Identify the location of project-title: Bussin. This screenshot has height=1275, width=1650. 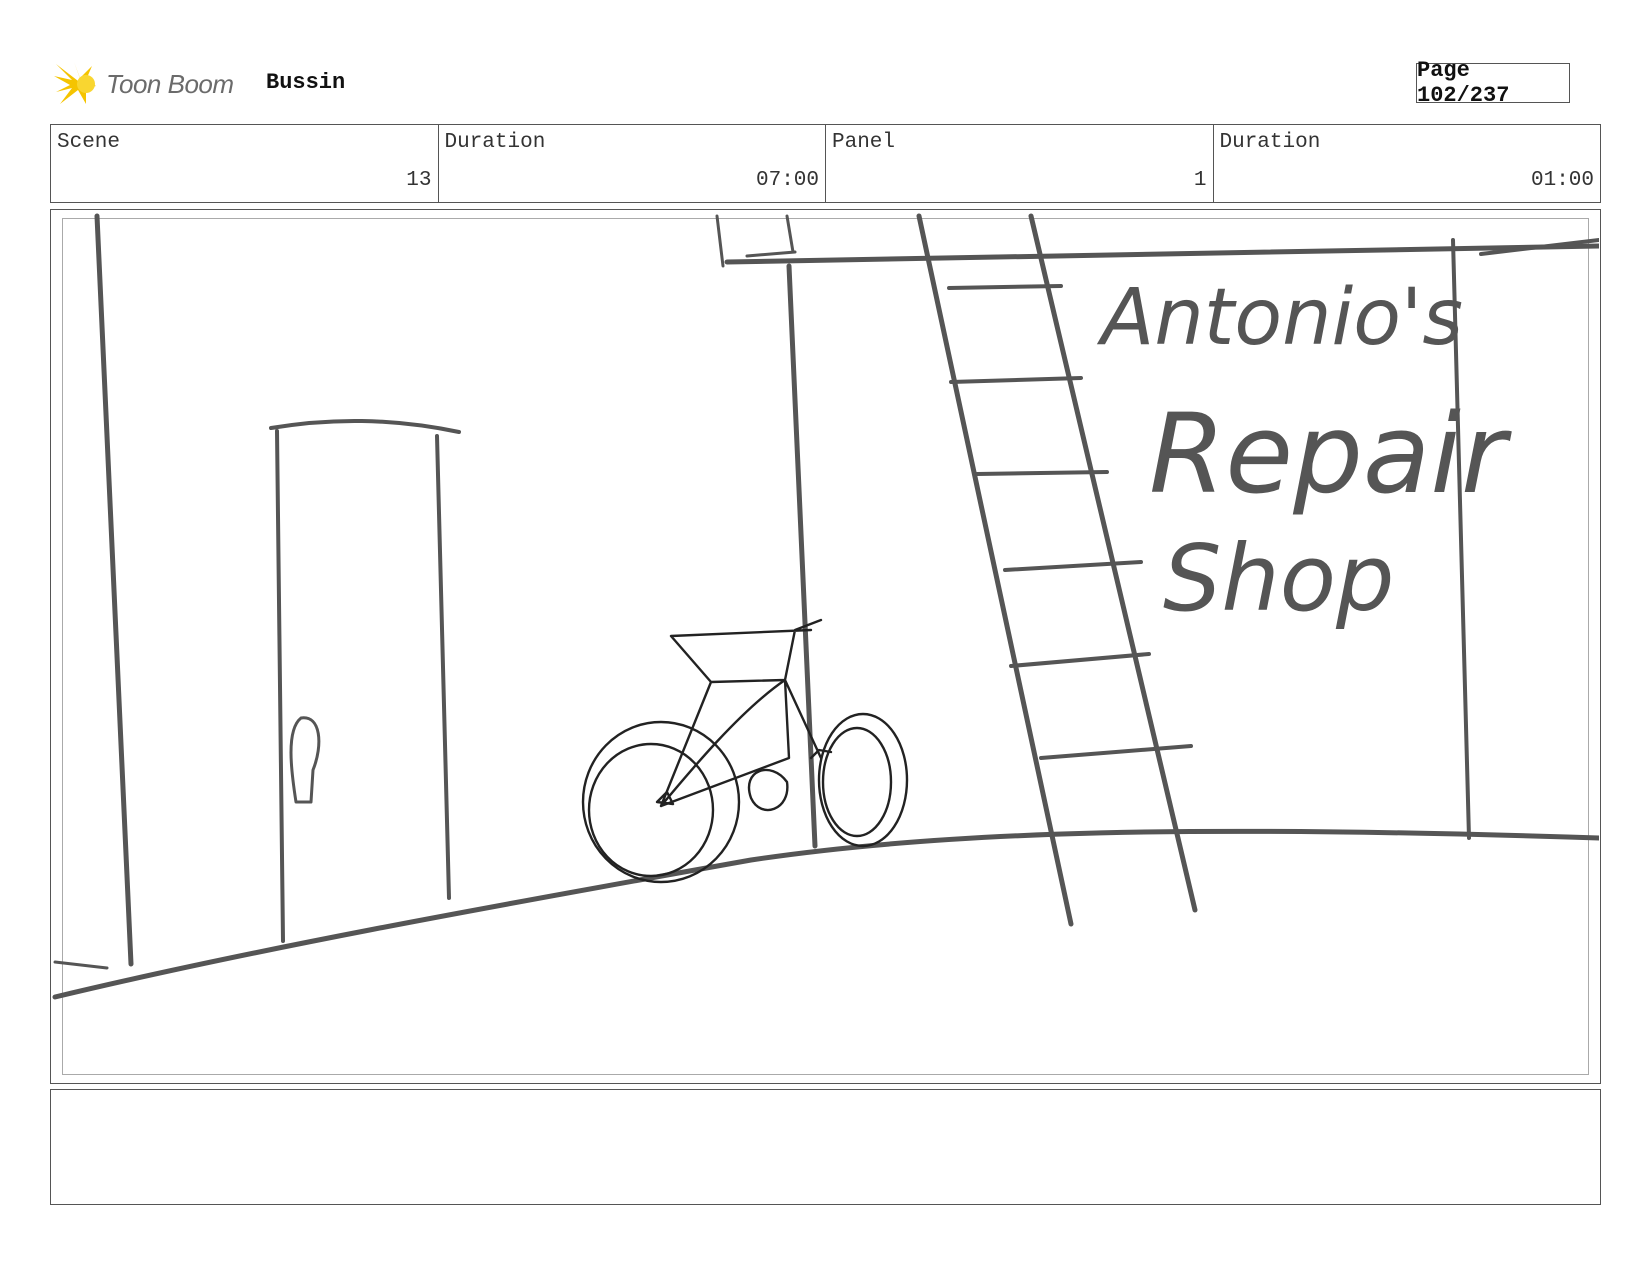
(306, 82).